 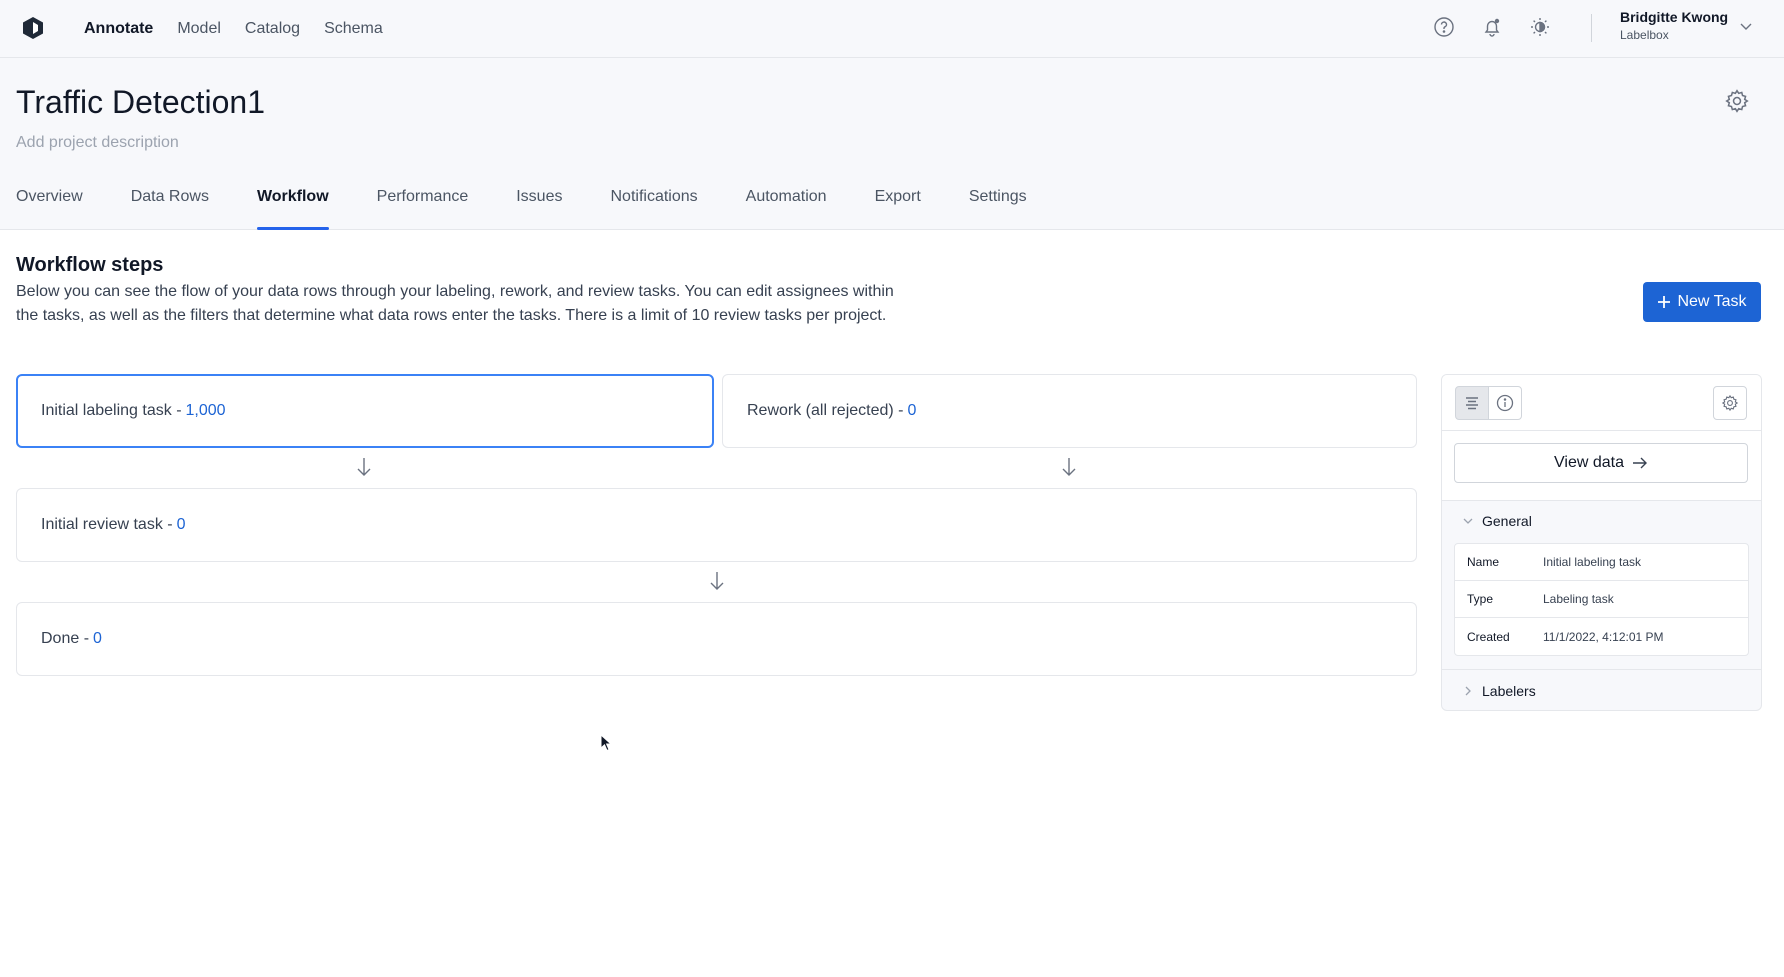 What do you see at coordinates (539, 202) in the screenshot?
I see `tab-issues: Issues` at bounding box center [539, 202].